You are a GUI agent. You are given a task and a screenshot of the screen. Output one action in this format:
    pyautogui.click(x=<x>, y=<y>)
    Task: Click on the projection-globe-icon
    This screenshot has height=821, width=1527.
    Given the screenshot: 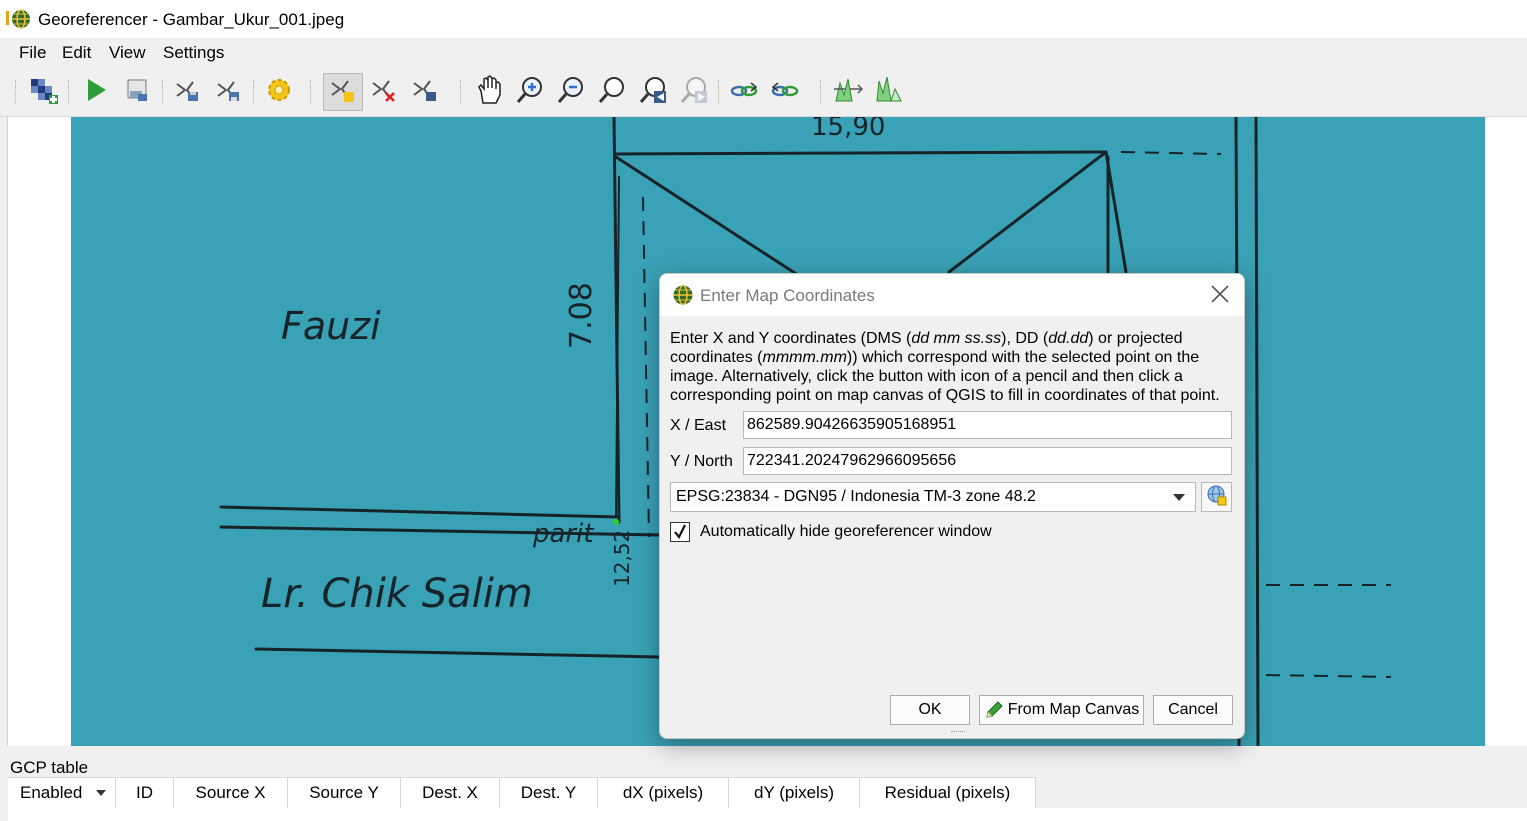 What is the action you would take?
    pyautogui.click(x=1217, y=497)
    